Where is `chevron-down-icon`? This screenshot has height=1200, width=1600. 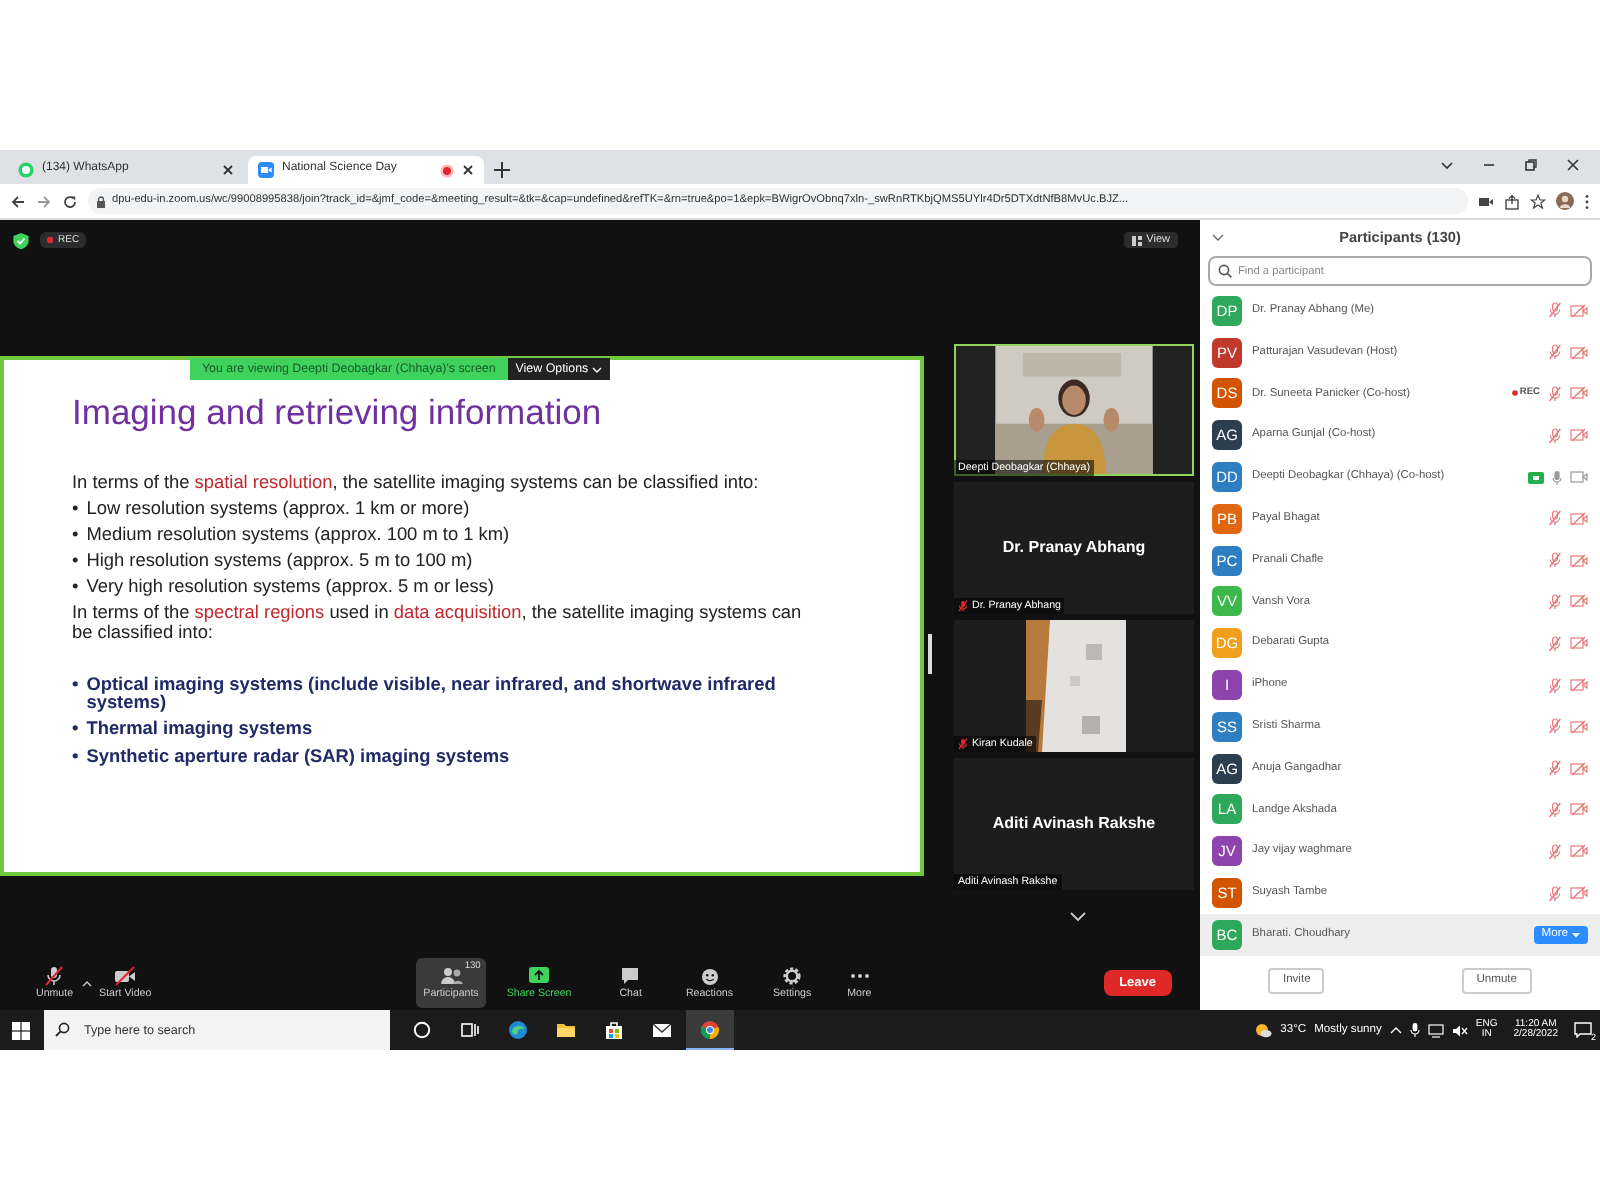 chevron-down-icon is located at coordinates (1218, 238).